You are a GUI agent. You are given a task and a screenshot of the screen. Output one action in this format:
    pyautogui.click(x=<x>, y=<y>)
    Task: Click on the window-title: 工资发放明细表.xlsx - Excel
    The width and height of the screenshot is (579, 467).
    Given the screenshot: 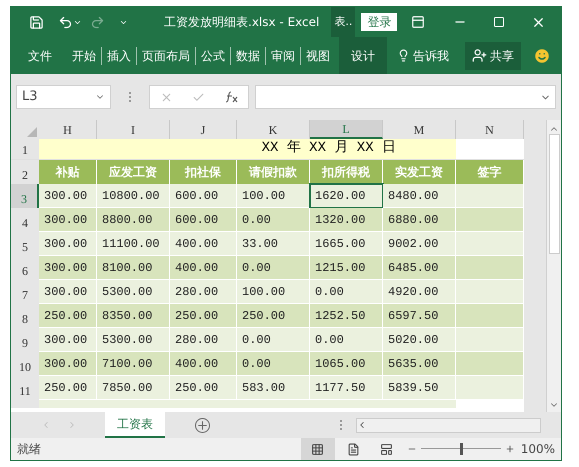 What is the action you would take?
    pyautogui.click(x=242, y=22)
    